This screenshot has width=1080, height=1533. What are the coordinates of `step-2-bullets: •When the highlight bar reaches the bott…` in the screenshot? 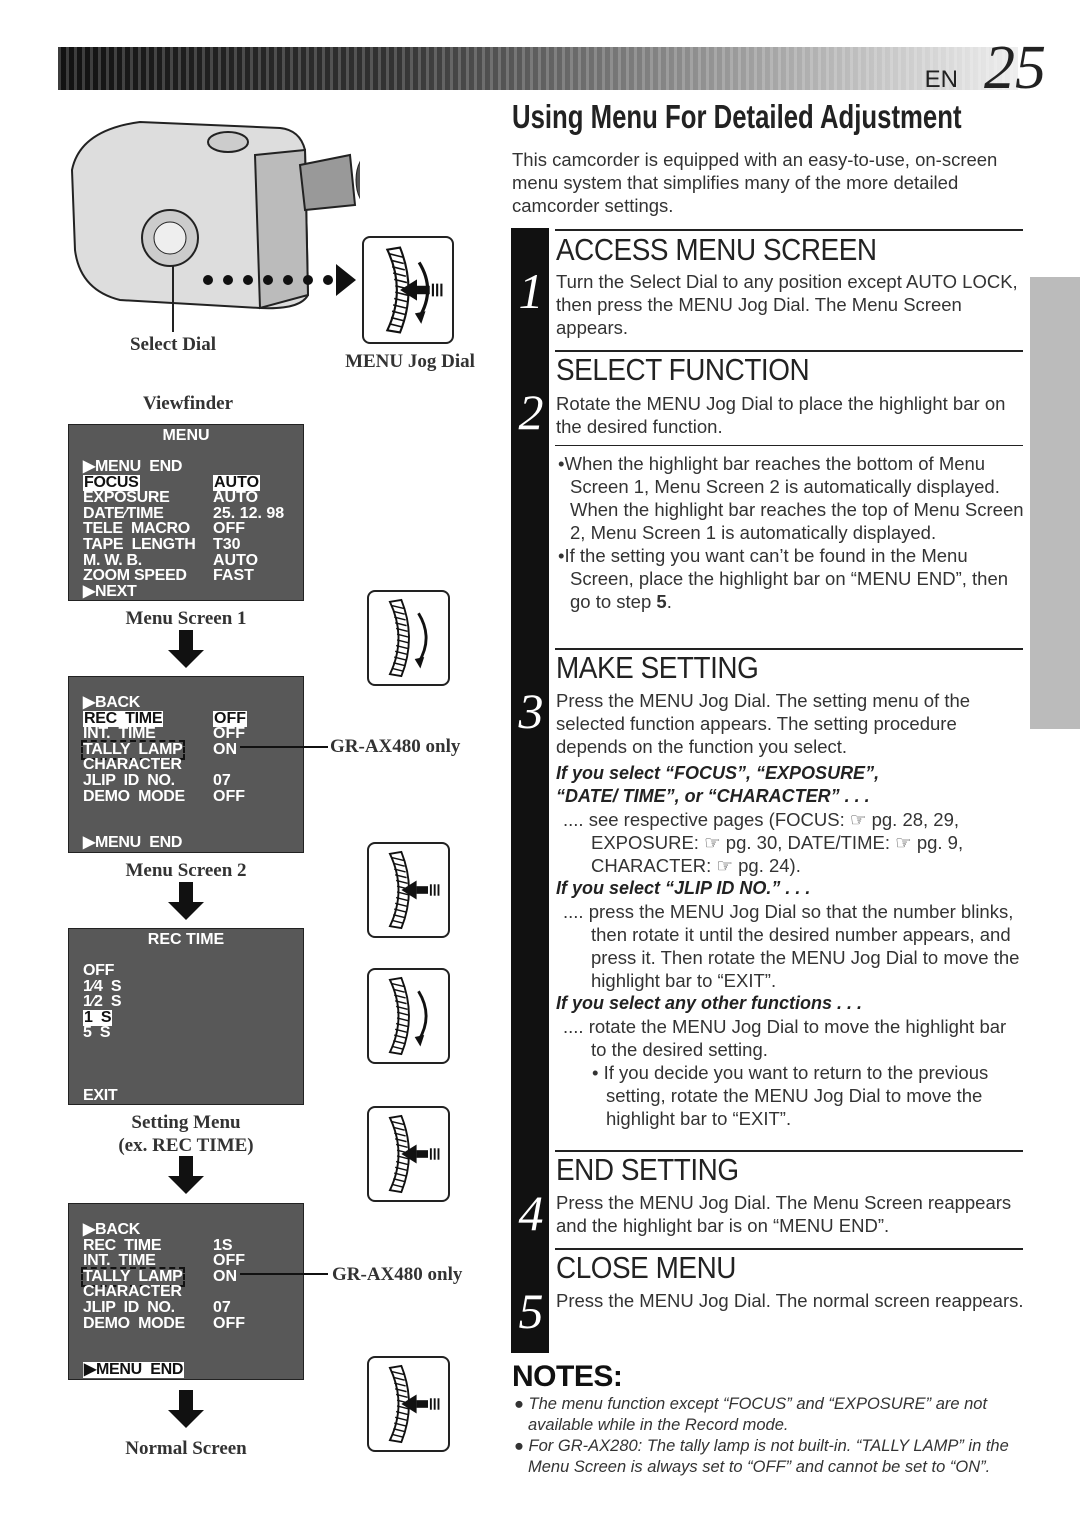 It's located at (791, 532).